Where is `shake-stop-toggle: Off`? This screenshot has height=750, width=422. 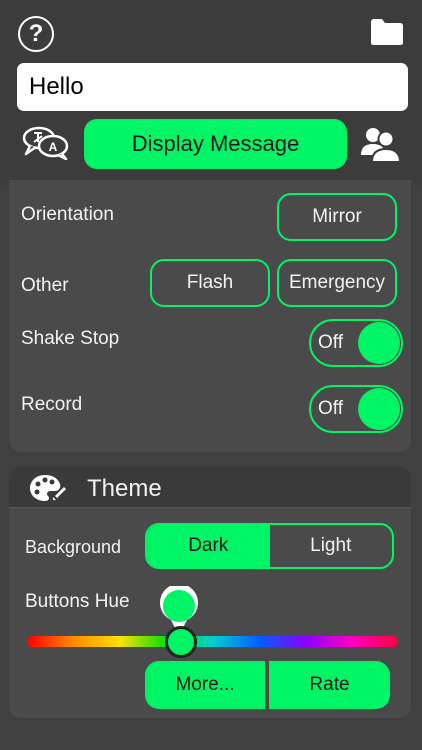 shake-stop-toggle: Off is located at coordinates (356, 343).